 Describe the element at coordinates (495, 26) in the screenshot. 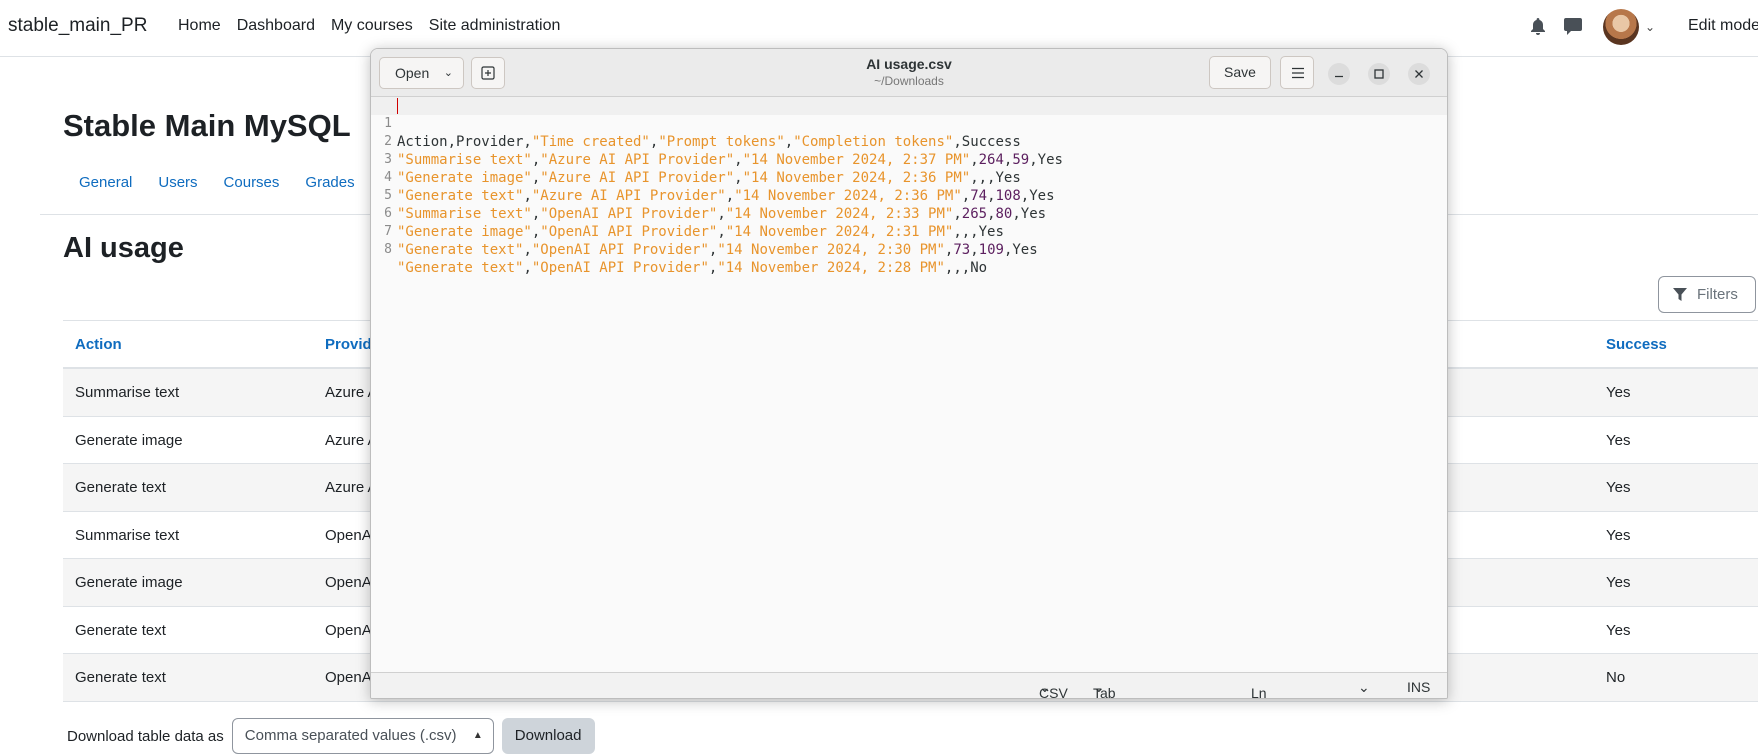

I see `nav-site-administration: Site administration` at that location.